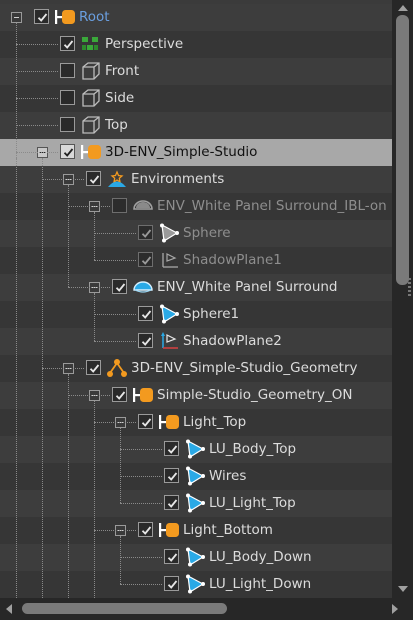  I want to click on perspective-camera-green-icon, so click(91, 44).